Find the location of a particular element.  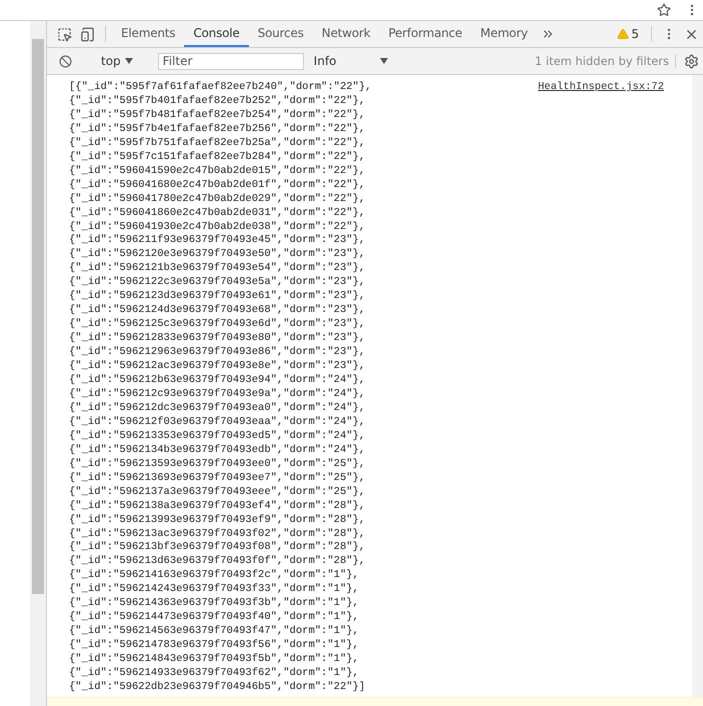

console-line: {"_id":"595f7b481fafaef82ee7b254","dorm":"22"}, is located at coordinates (217, 115).